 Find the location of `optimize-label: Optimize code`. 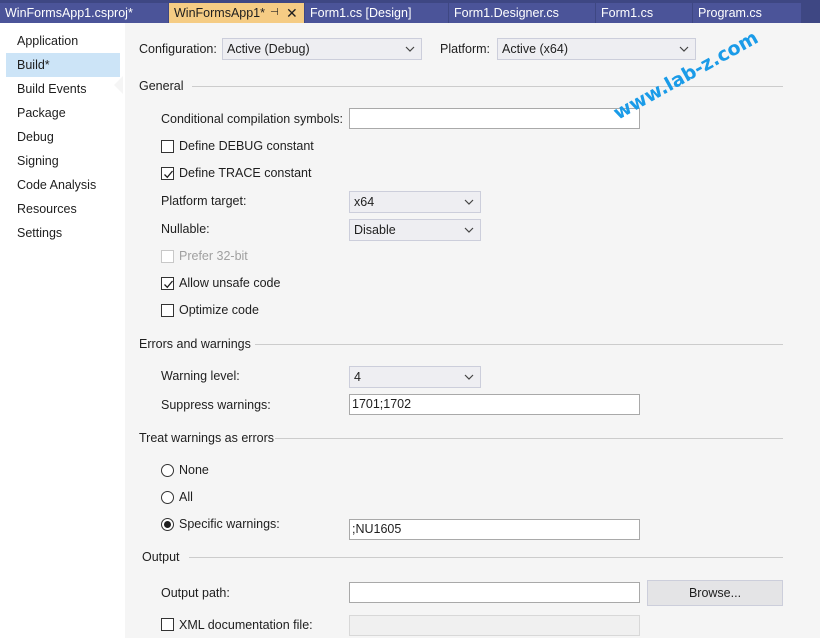

optimize-label: Optimize code is located at coordinates (219, 310).